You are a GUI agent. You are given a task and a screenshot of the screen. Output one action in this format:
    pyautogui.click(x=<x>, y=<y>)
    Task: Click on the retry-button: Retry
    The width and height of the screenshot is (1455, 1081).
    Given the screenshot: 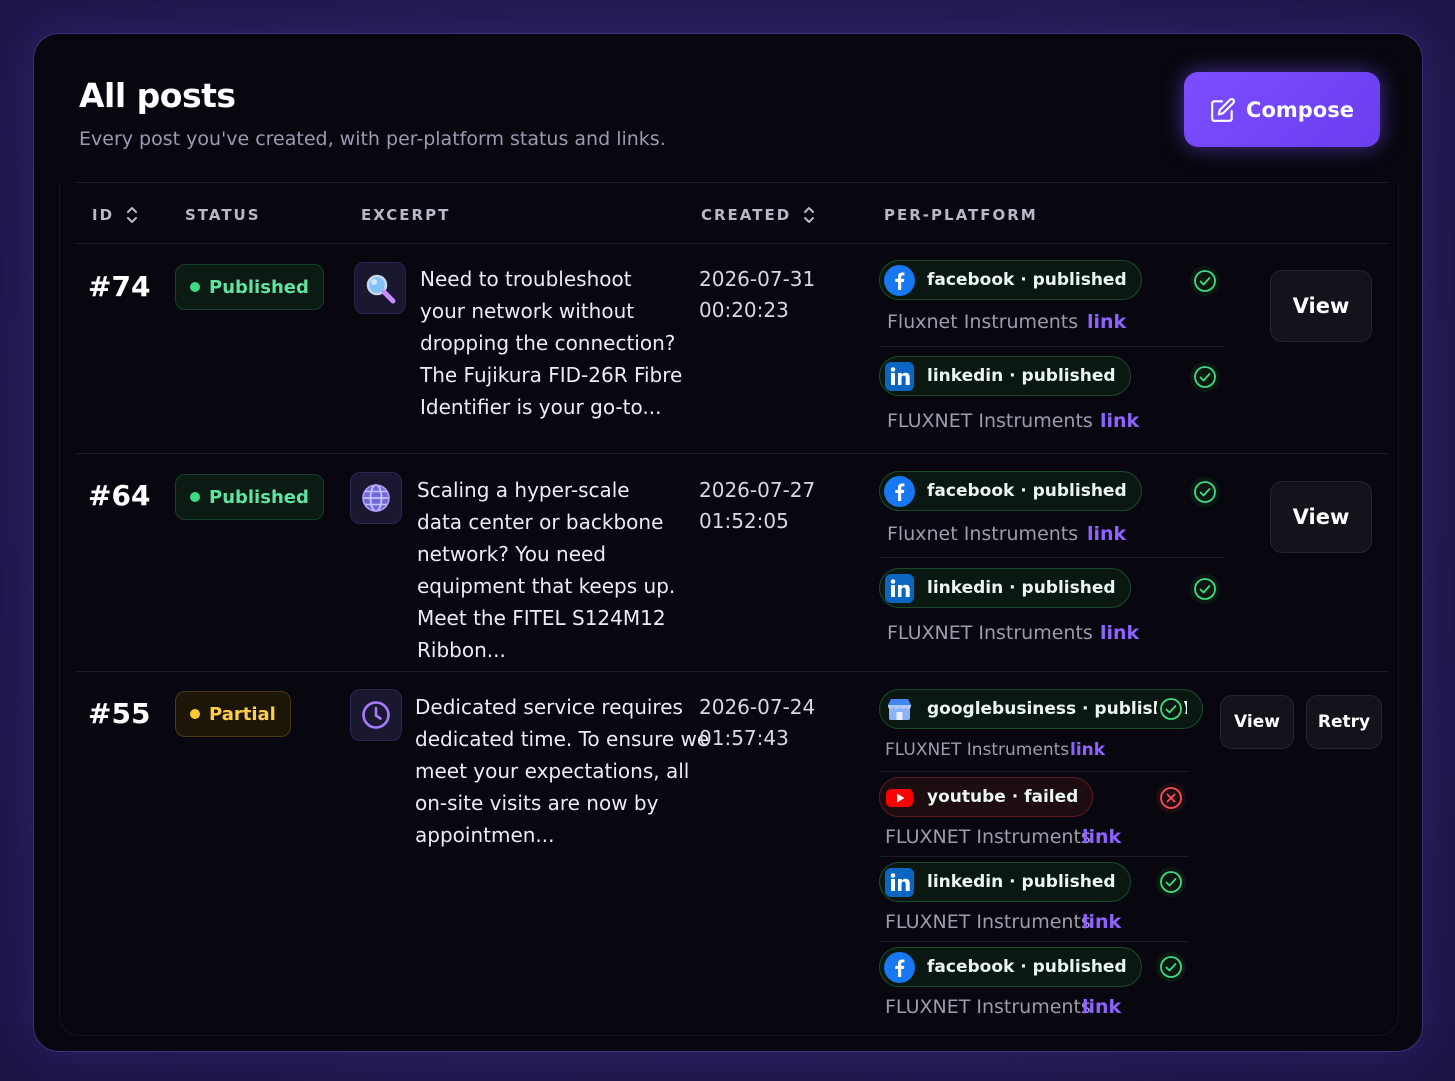 What is the action you would take?
    pyautogui.click(x=1344, y=722)
    